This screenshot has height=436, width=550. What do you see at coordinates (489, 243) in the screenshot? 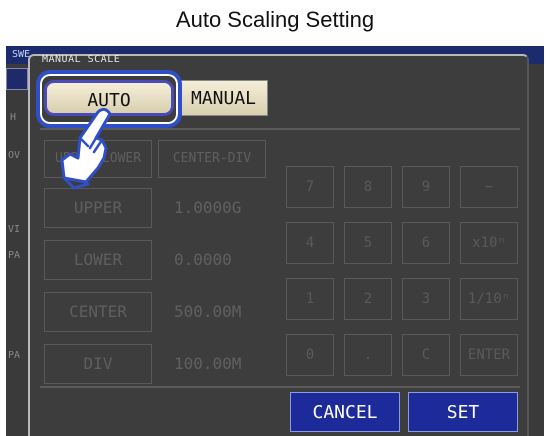
I see `key-times-ten-power: x10ⁿ` at bounding box center [489, 243].